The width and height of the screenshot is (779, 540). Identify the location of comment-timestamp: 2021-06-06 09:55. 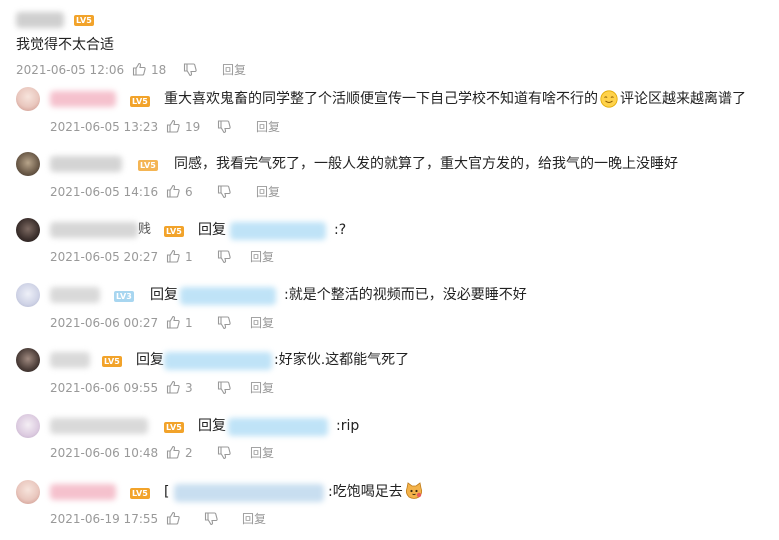
(104, 388).